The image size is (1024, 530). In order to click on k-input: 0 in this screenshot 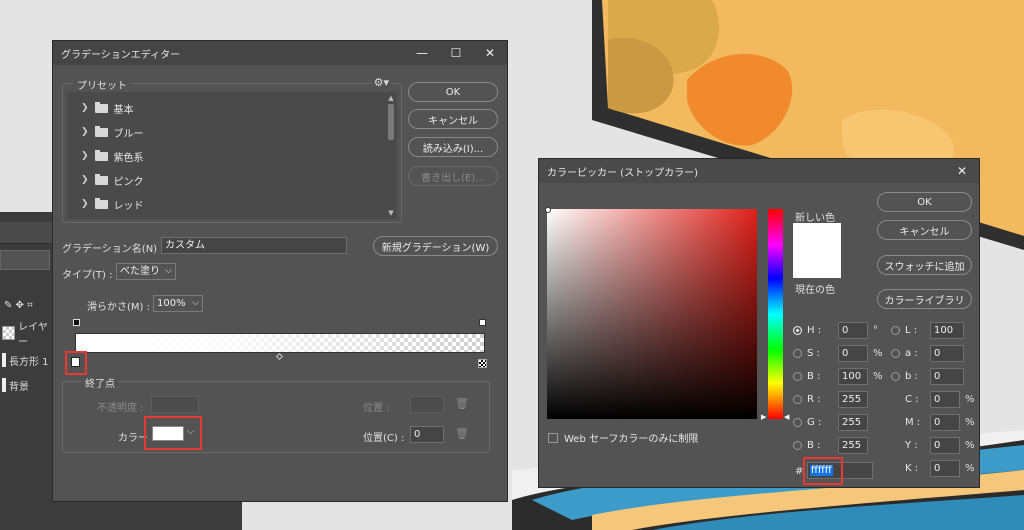, I will do `click(945, 468)`.